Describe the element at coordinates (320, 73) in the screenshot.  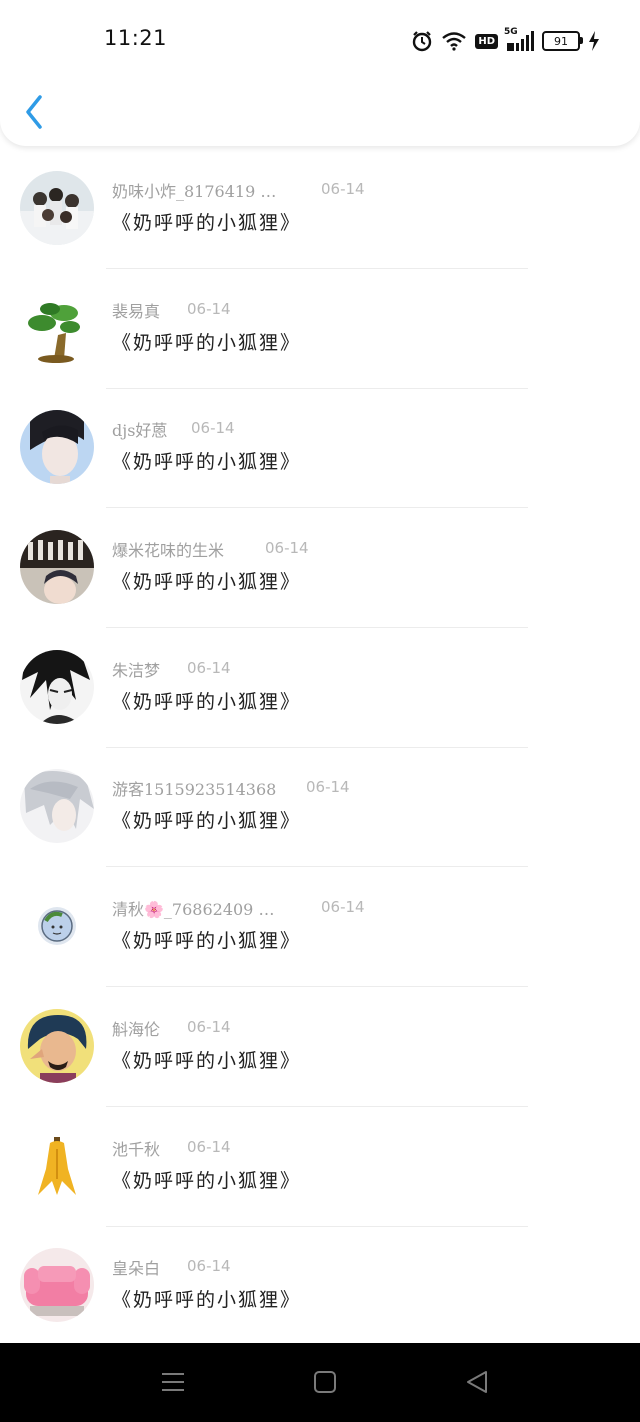
I see `header: 11:21 HD 5G 91` at that location.